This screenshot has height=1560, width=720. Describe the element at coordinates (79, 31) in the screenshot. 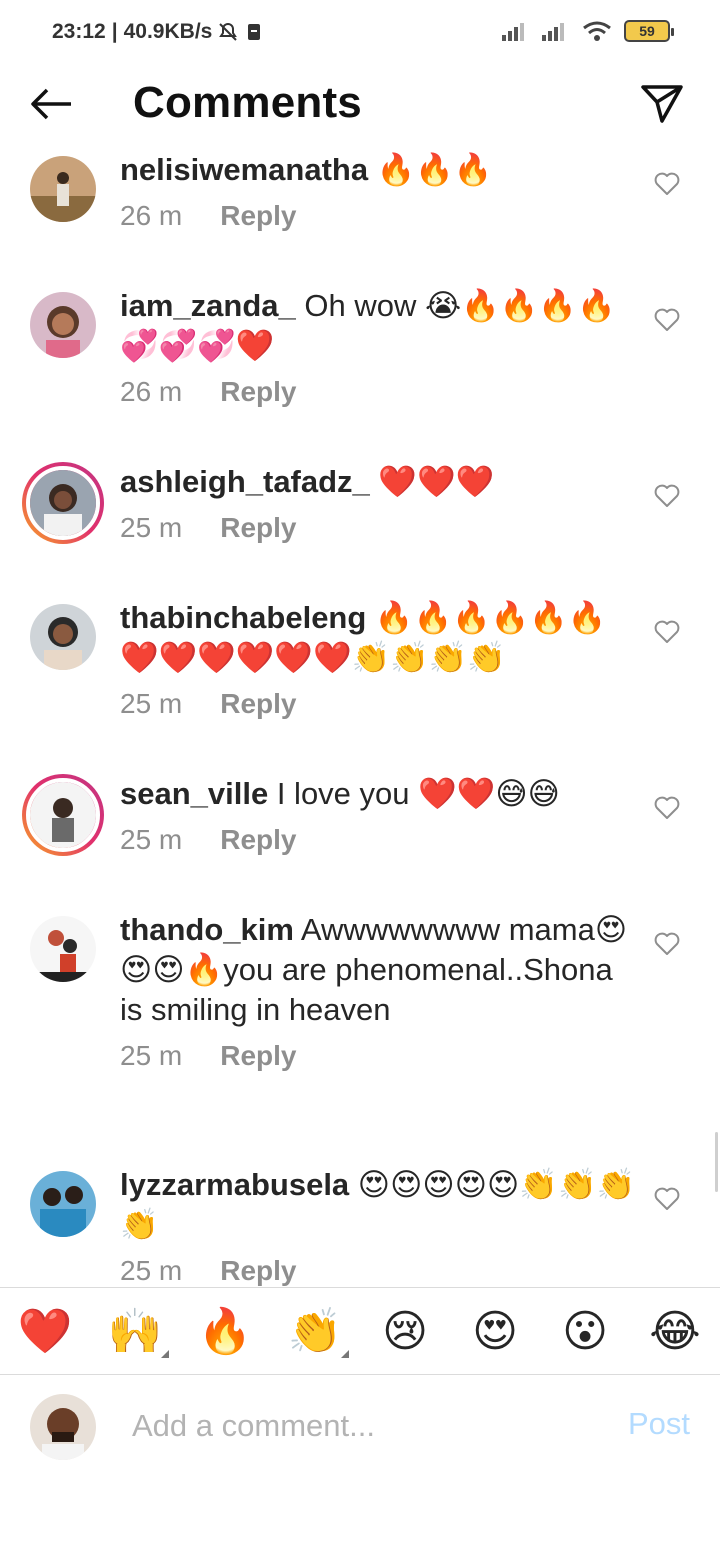

I see `status-time: 23:12` at that location.